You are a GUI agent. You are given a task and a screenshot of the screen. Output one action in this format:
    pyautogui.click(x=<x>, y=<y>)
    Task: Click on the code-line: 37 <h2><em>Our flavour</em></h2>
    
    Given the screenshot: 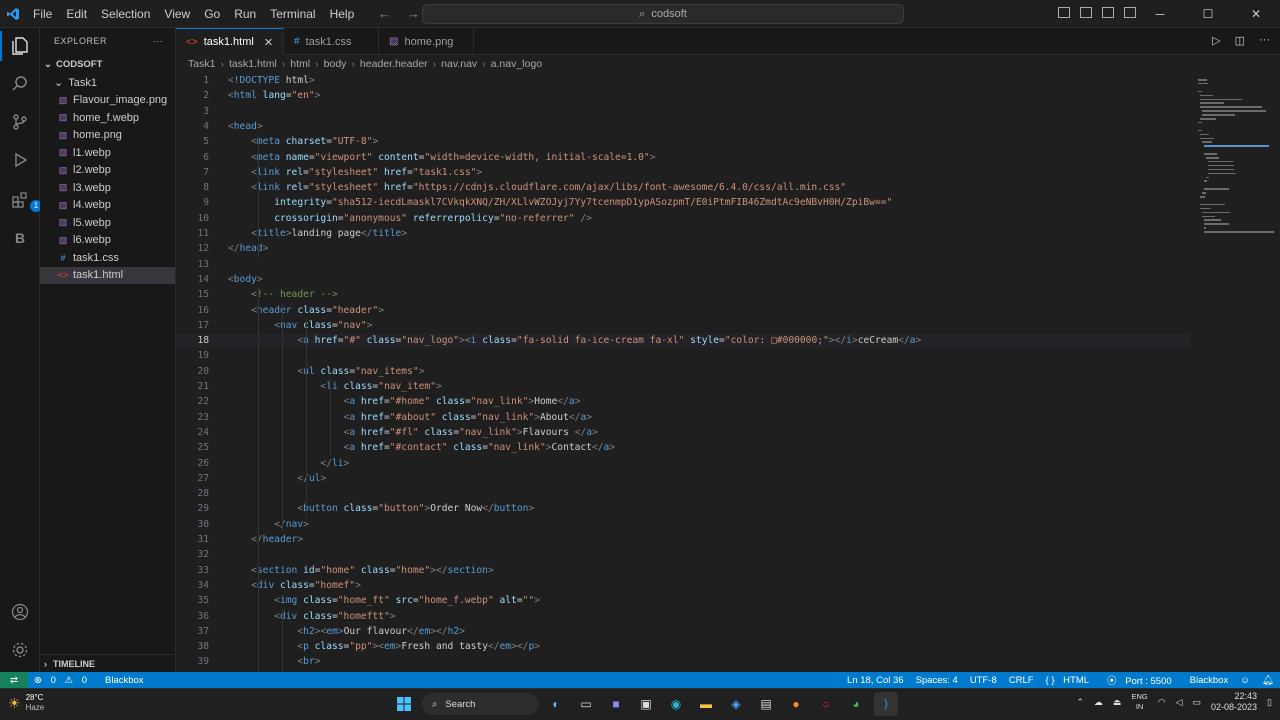 What is the action you would take?
    pyautogui.click(x=683, y=631)
    